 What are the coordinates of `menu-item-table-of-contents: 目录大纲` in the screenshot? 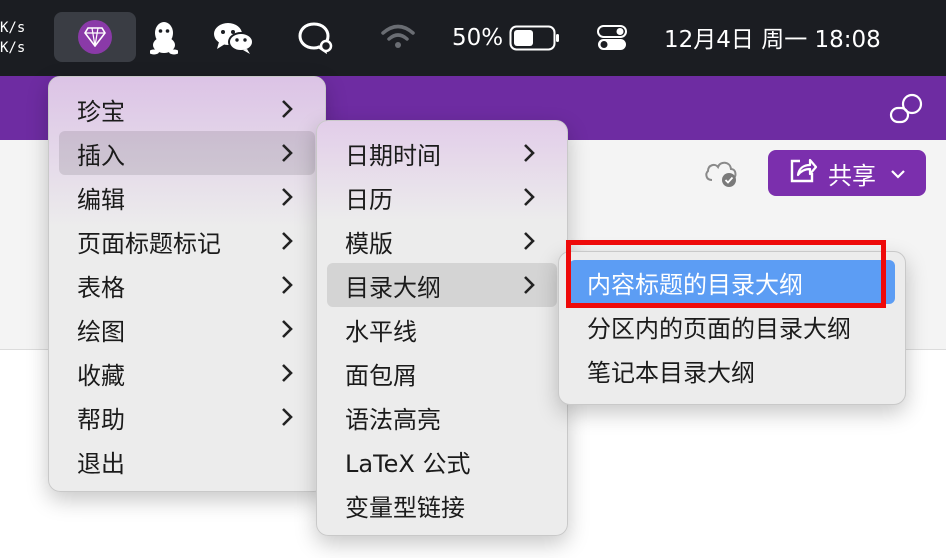 It's located at (442, 285).